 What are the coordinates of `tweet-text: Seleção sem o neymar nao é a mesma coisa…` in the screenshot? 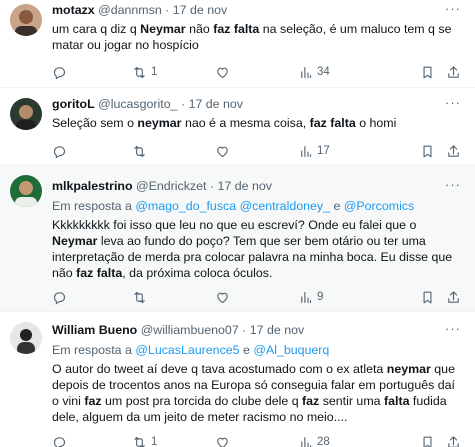 It's located at (256, 123).